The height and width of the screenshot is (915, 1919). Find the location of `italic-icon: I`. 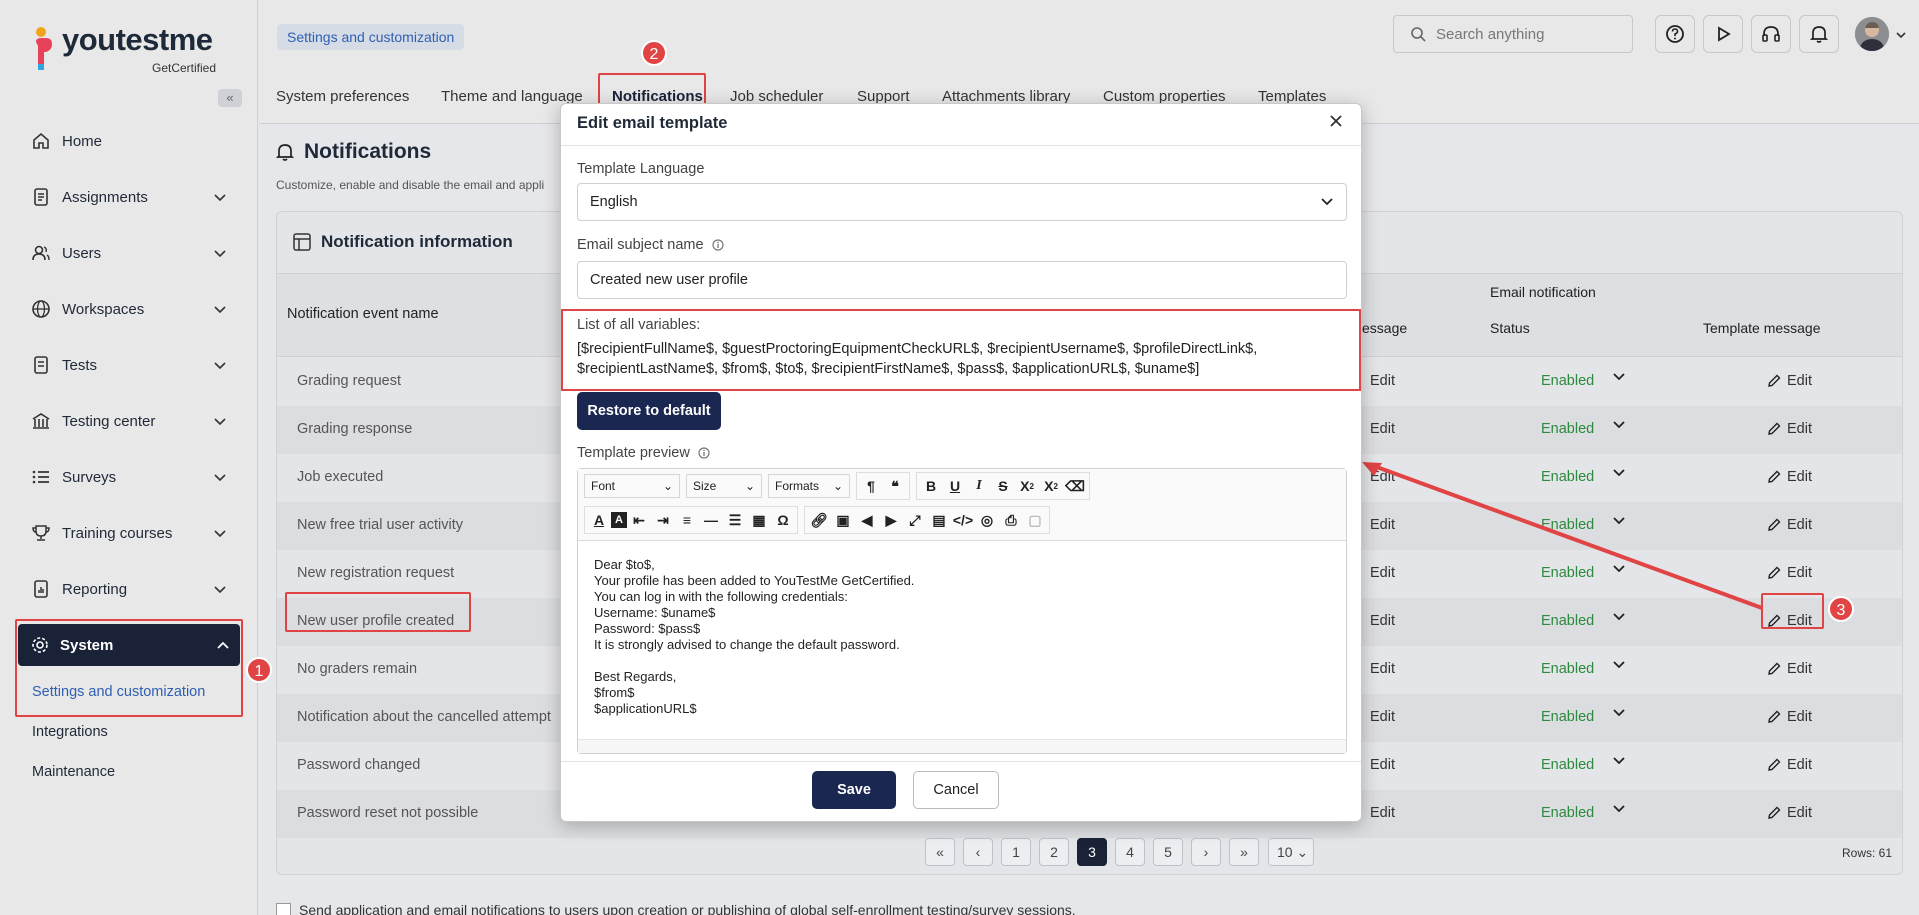

italic-icon: I is located at coordinates (979, 486).